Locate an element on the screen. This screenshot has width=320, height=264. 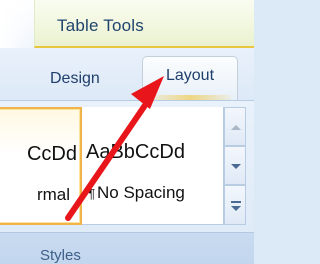
style-normal-name: rmal is located at coordinates (53, 194).